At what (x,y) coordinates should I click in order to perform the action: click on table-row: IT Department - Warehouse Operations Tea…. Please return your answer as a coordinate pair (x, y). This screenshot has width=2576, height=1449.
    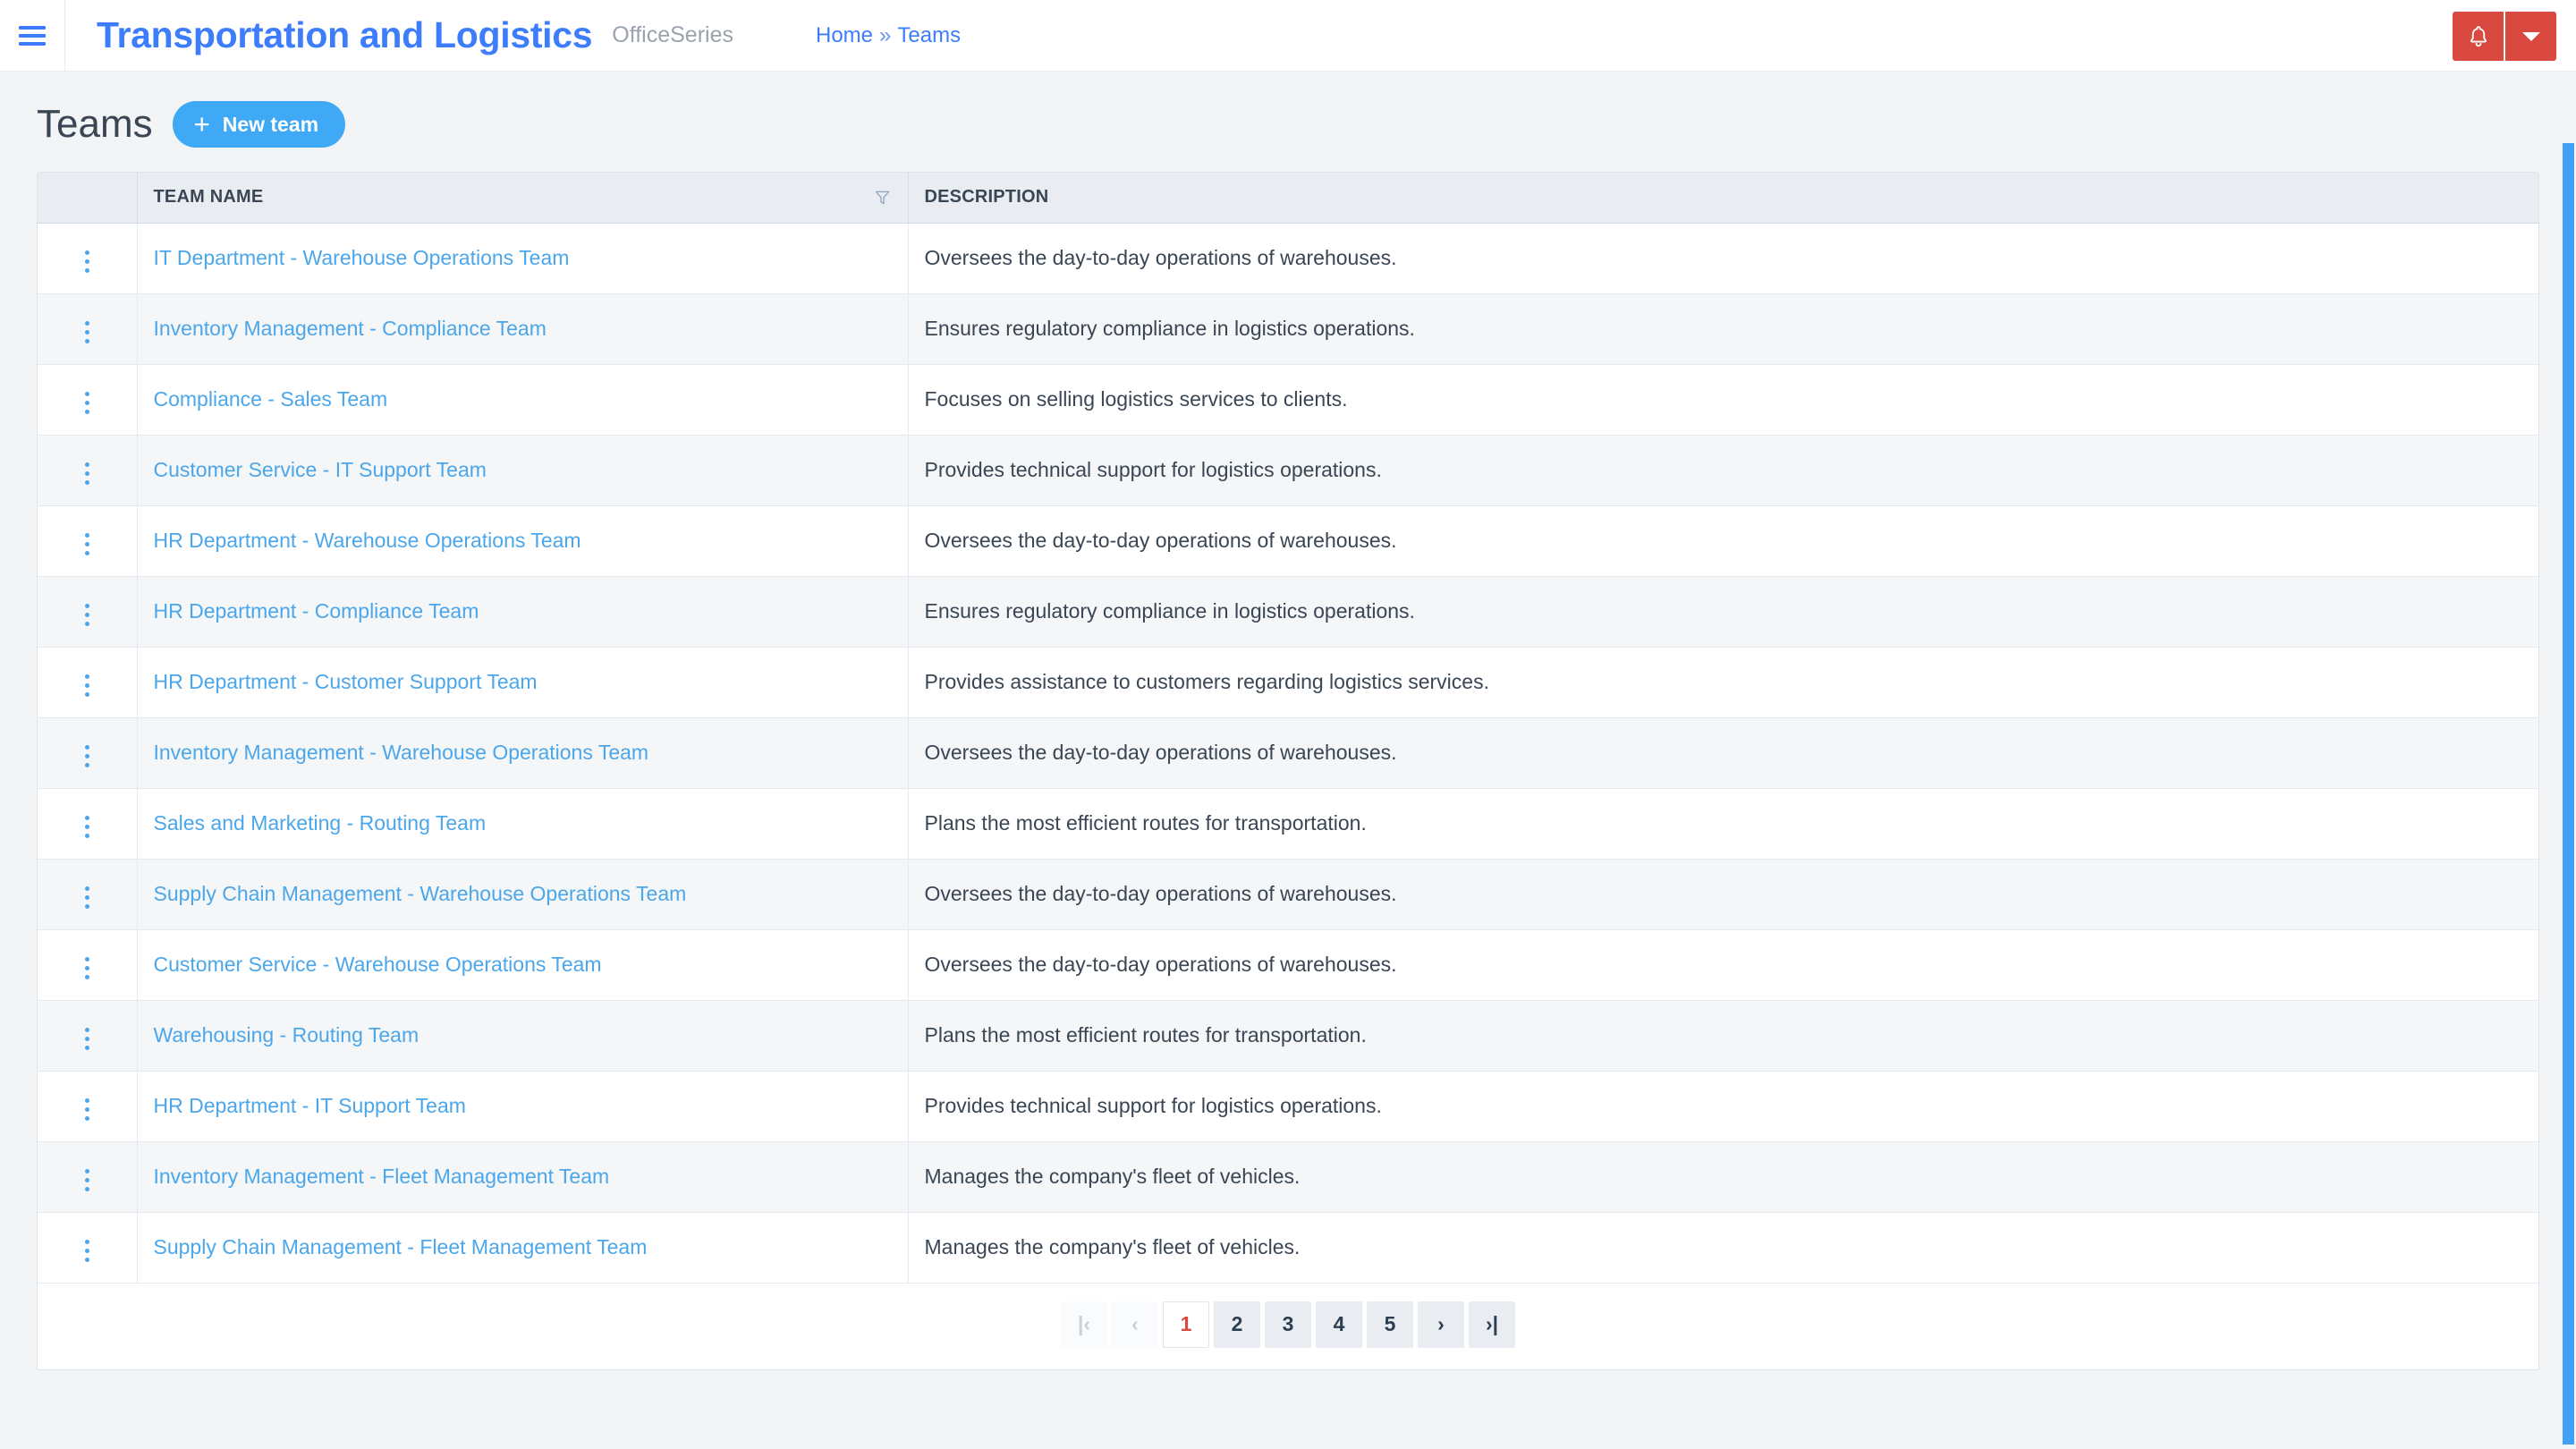
    Looking at the image, I should click on (1288, 258).